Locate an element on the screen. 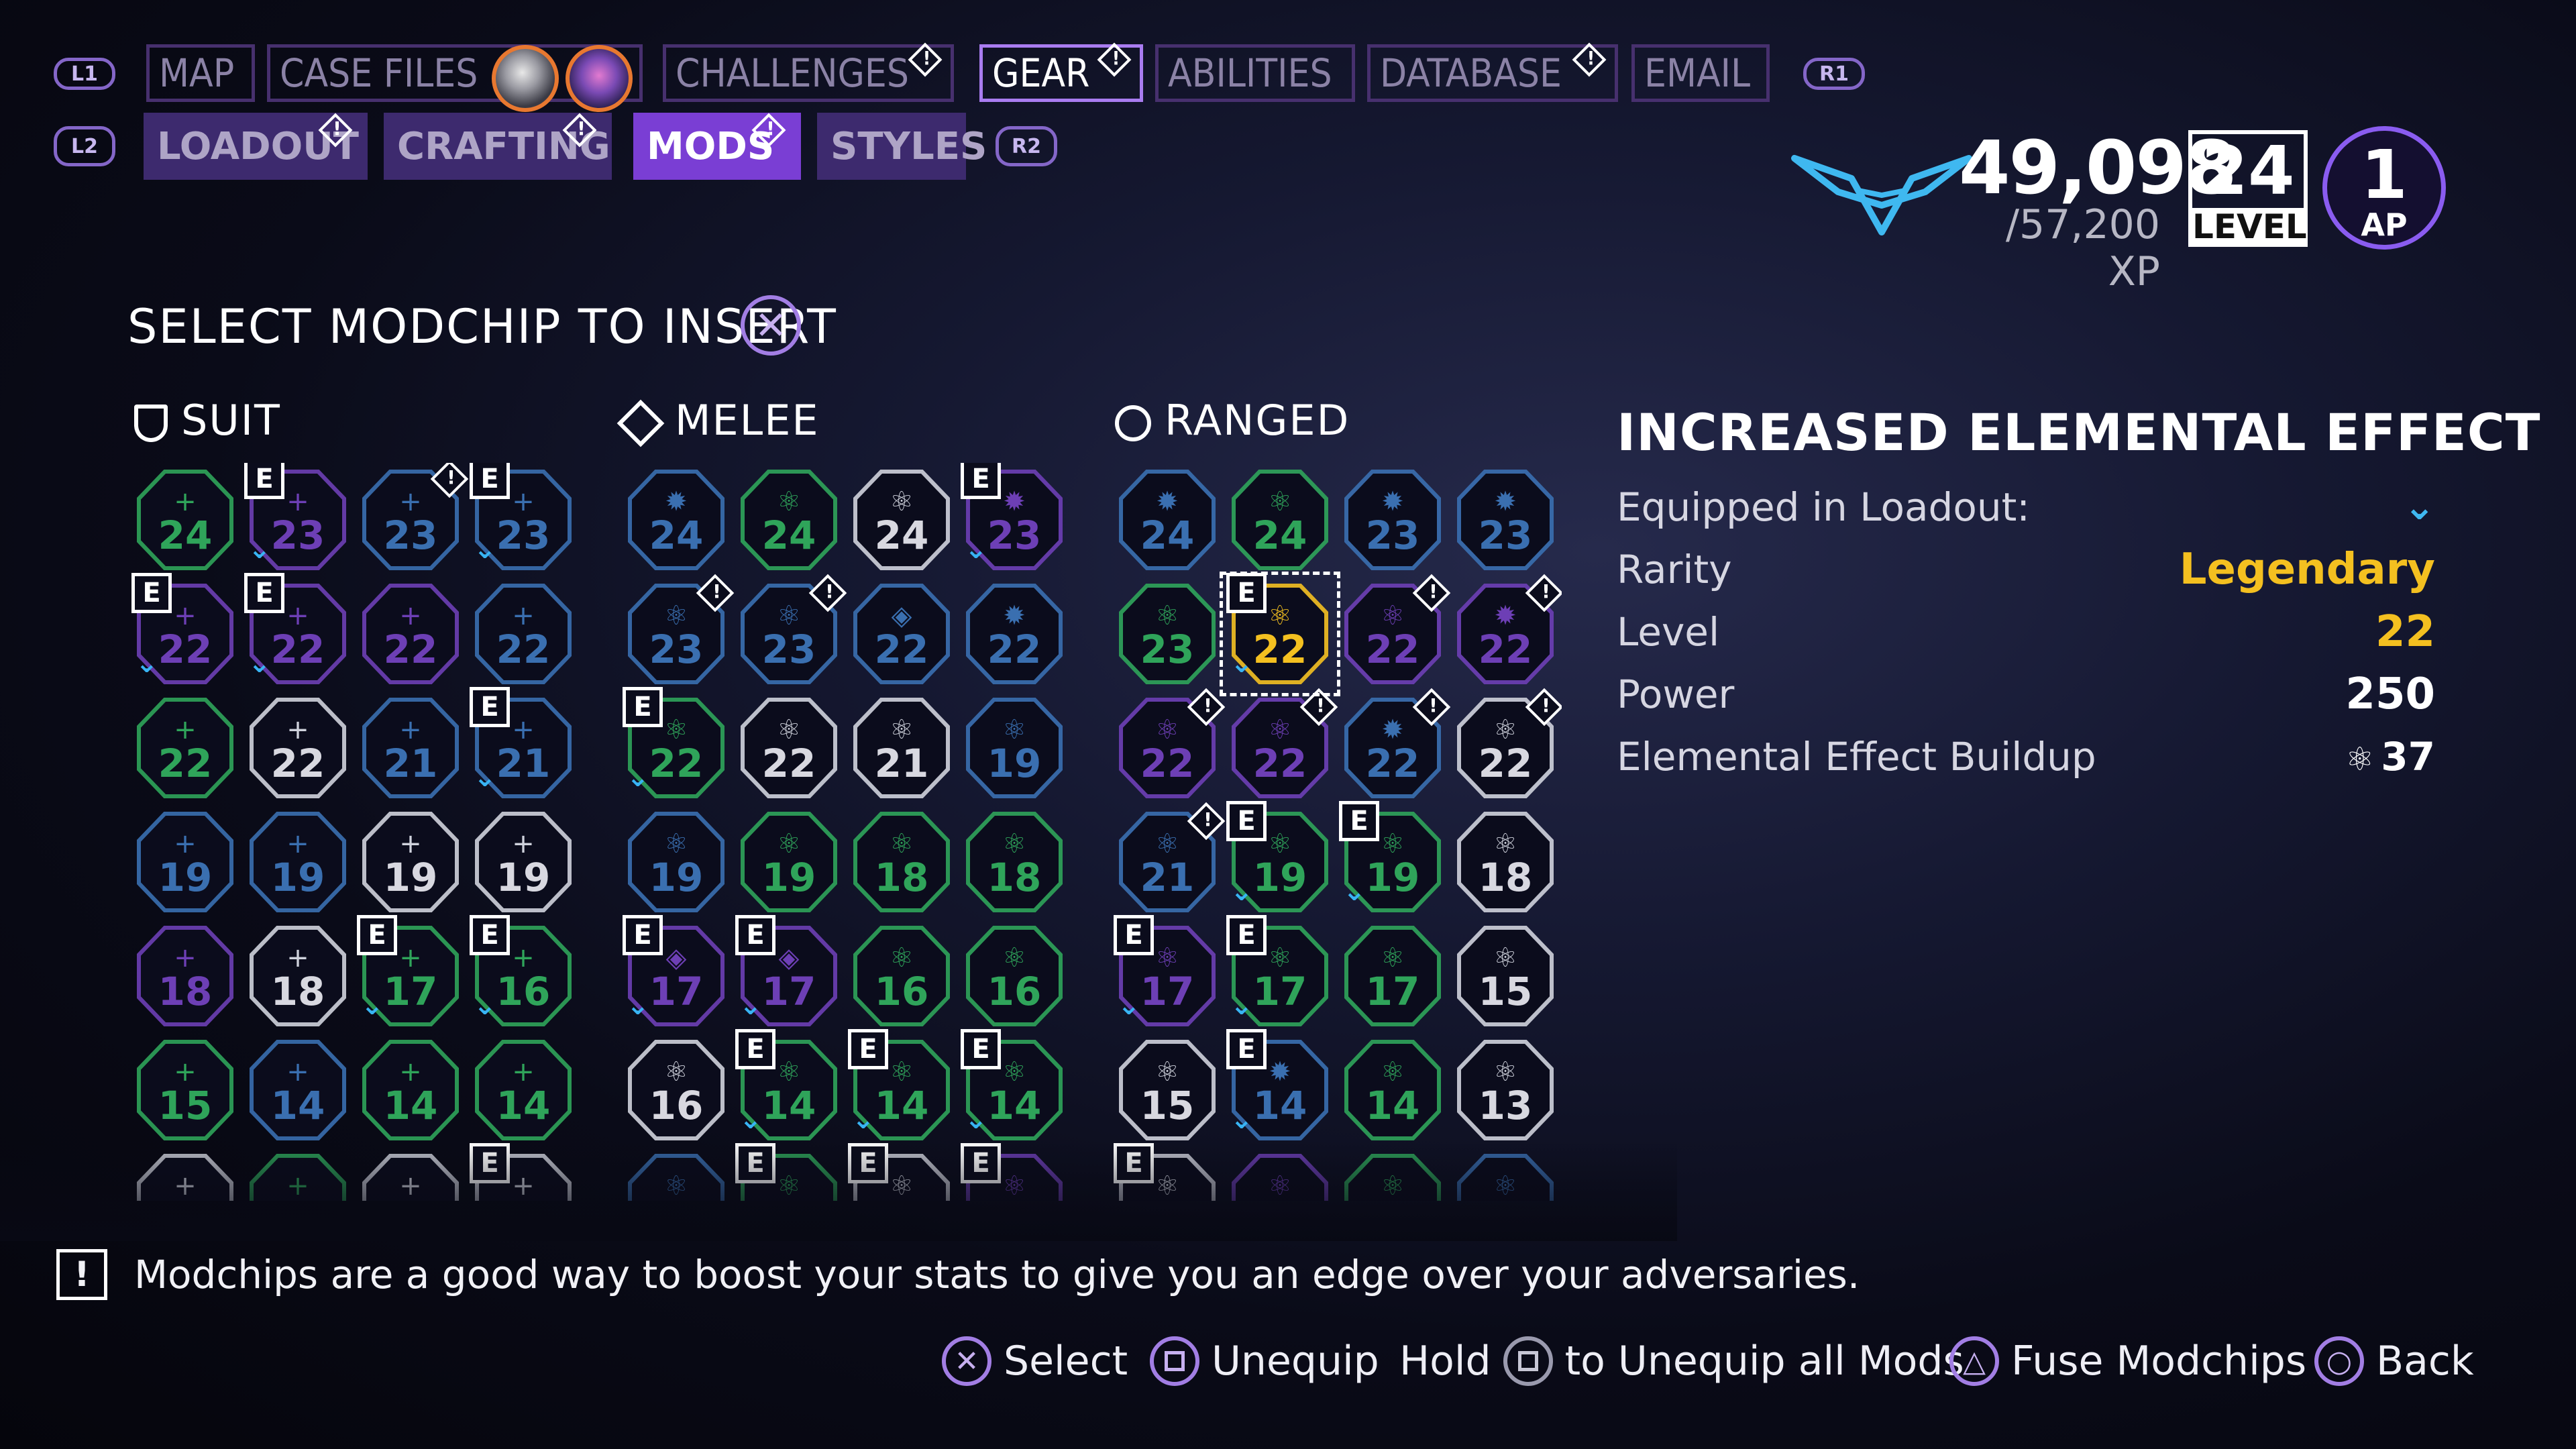 This screenshot has height=1449, width=2576. modchip-slot: ✹ 14 E ⌄ is located at coordinates (1280, 1088).